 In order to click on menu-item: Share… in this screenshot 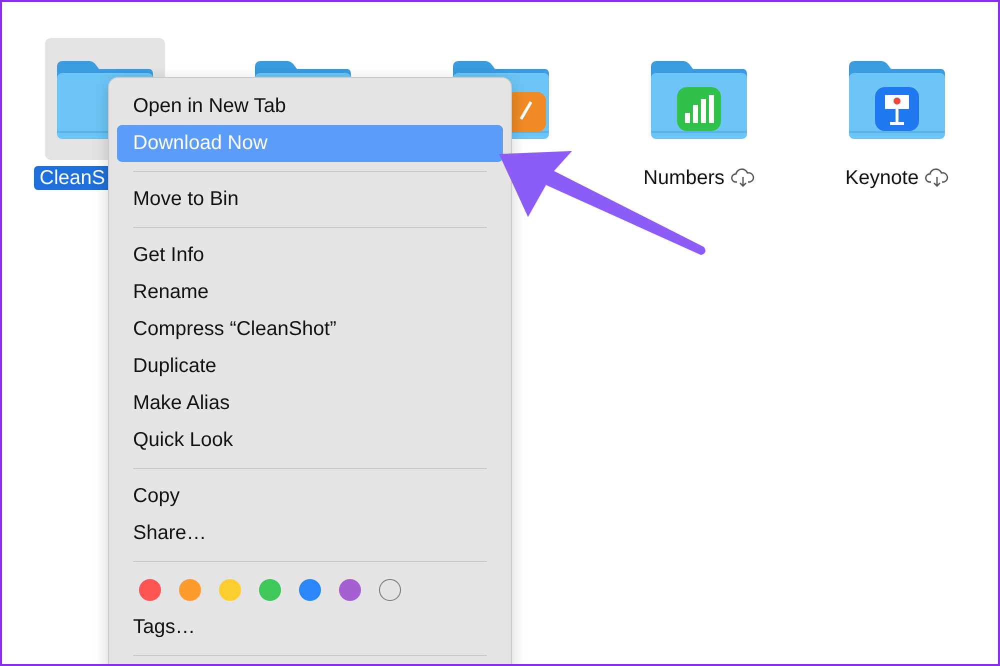, I will do `click(310, 533)`.